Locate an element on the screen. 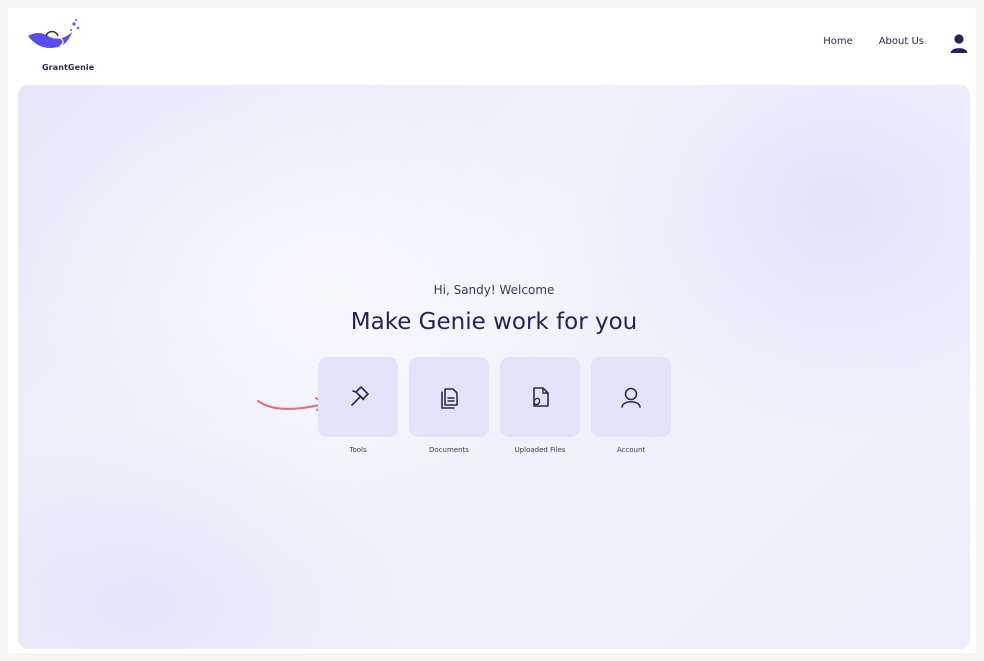  tile-documents: Documents is located at coordinates (449, 405).